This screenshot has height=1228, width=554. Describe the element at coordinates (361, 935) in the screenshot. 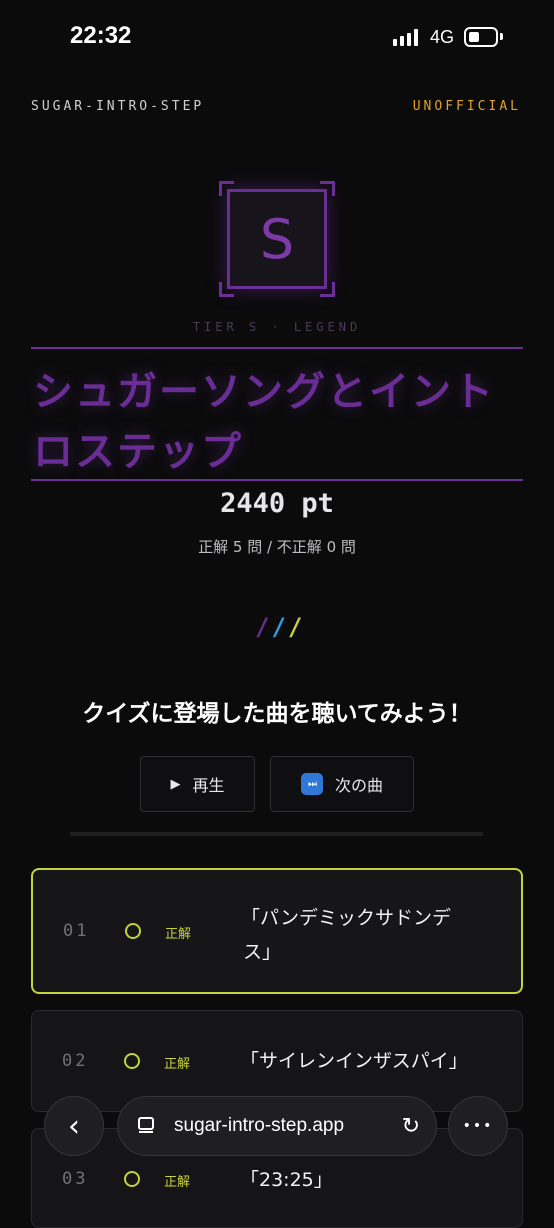

I see `track-title: 「パンデミックサドンデ ス」` at that location.